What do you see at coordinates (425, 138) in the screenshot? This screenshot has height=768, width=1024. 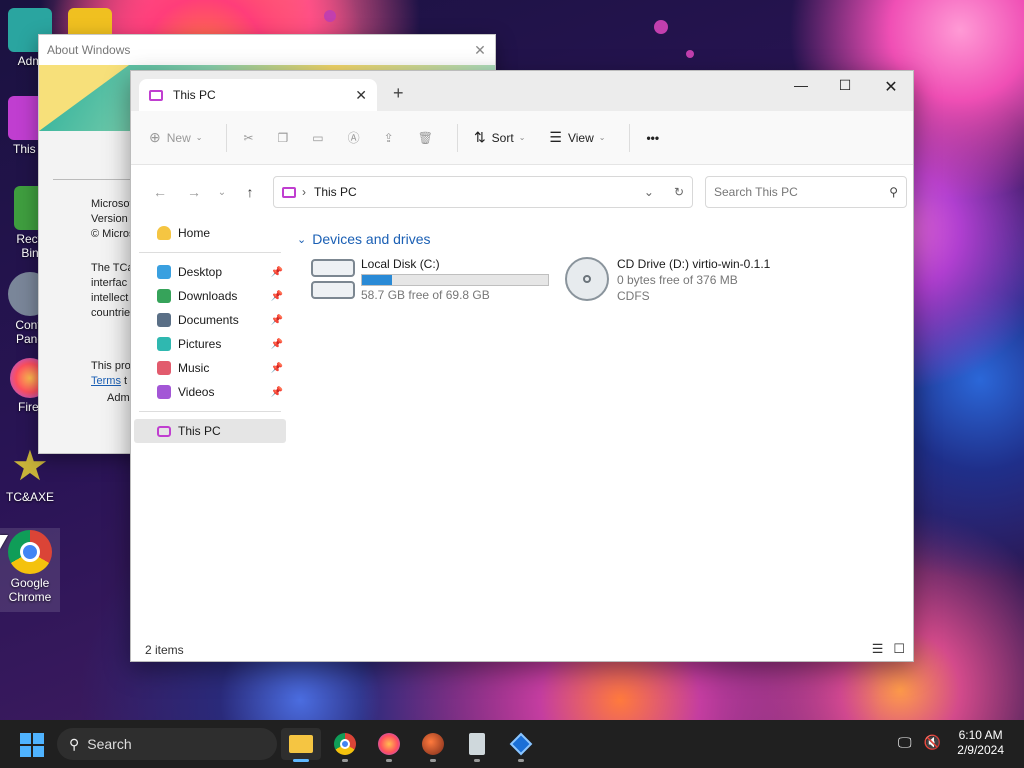 I see `delete-button: 🗑` at bounding box center [425, 138].